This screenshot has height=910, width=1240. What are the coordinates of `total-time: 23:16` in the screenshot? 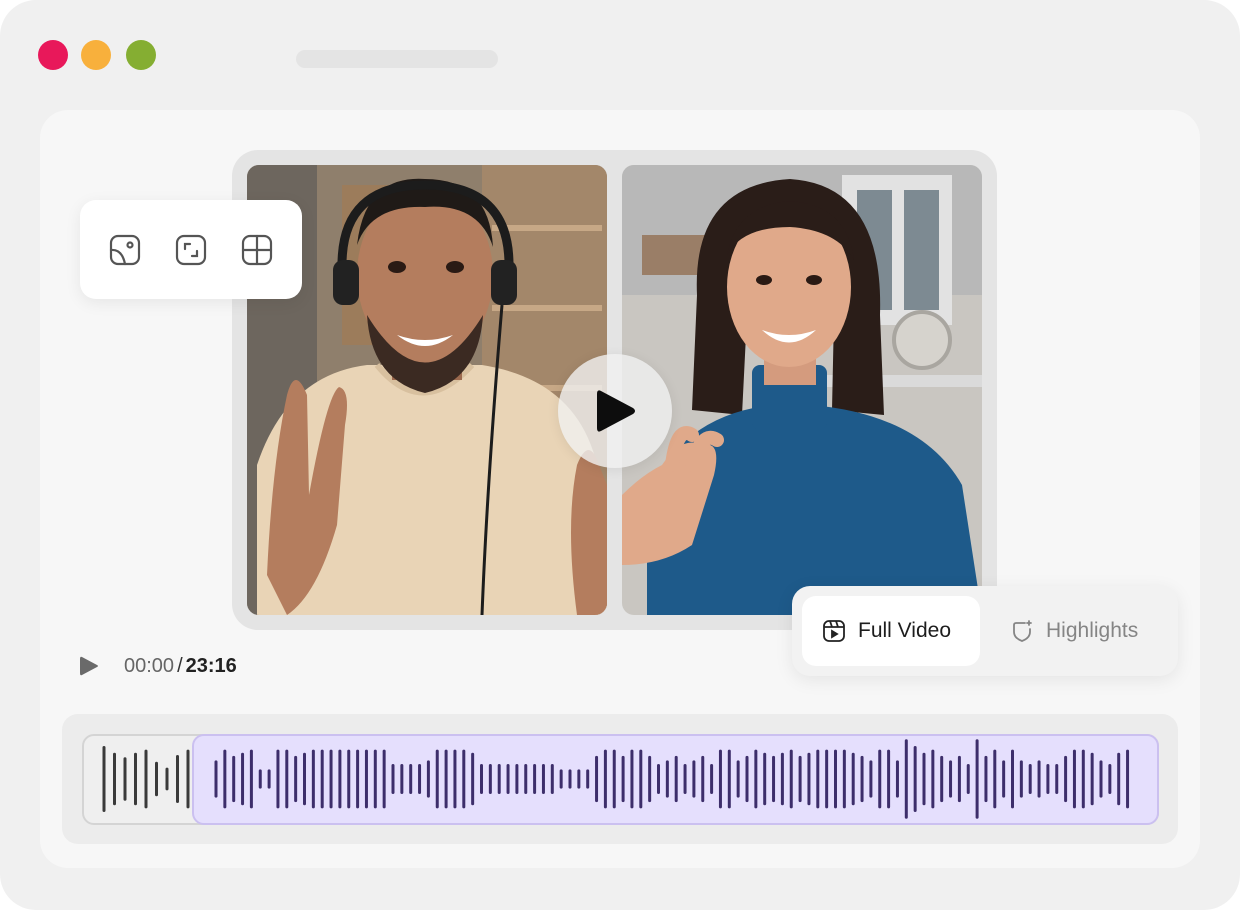 It's located at (211, 665).